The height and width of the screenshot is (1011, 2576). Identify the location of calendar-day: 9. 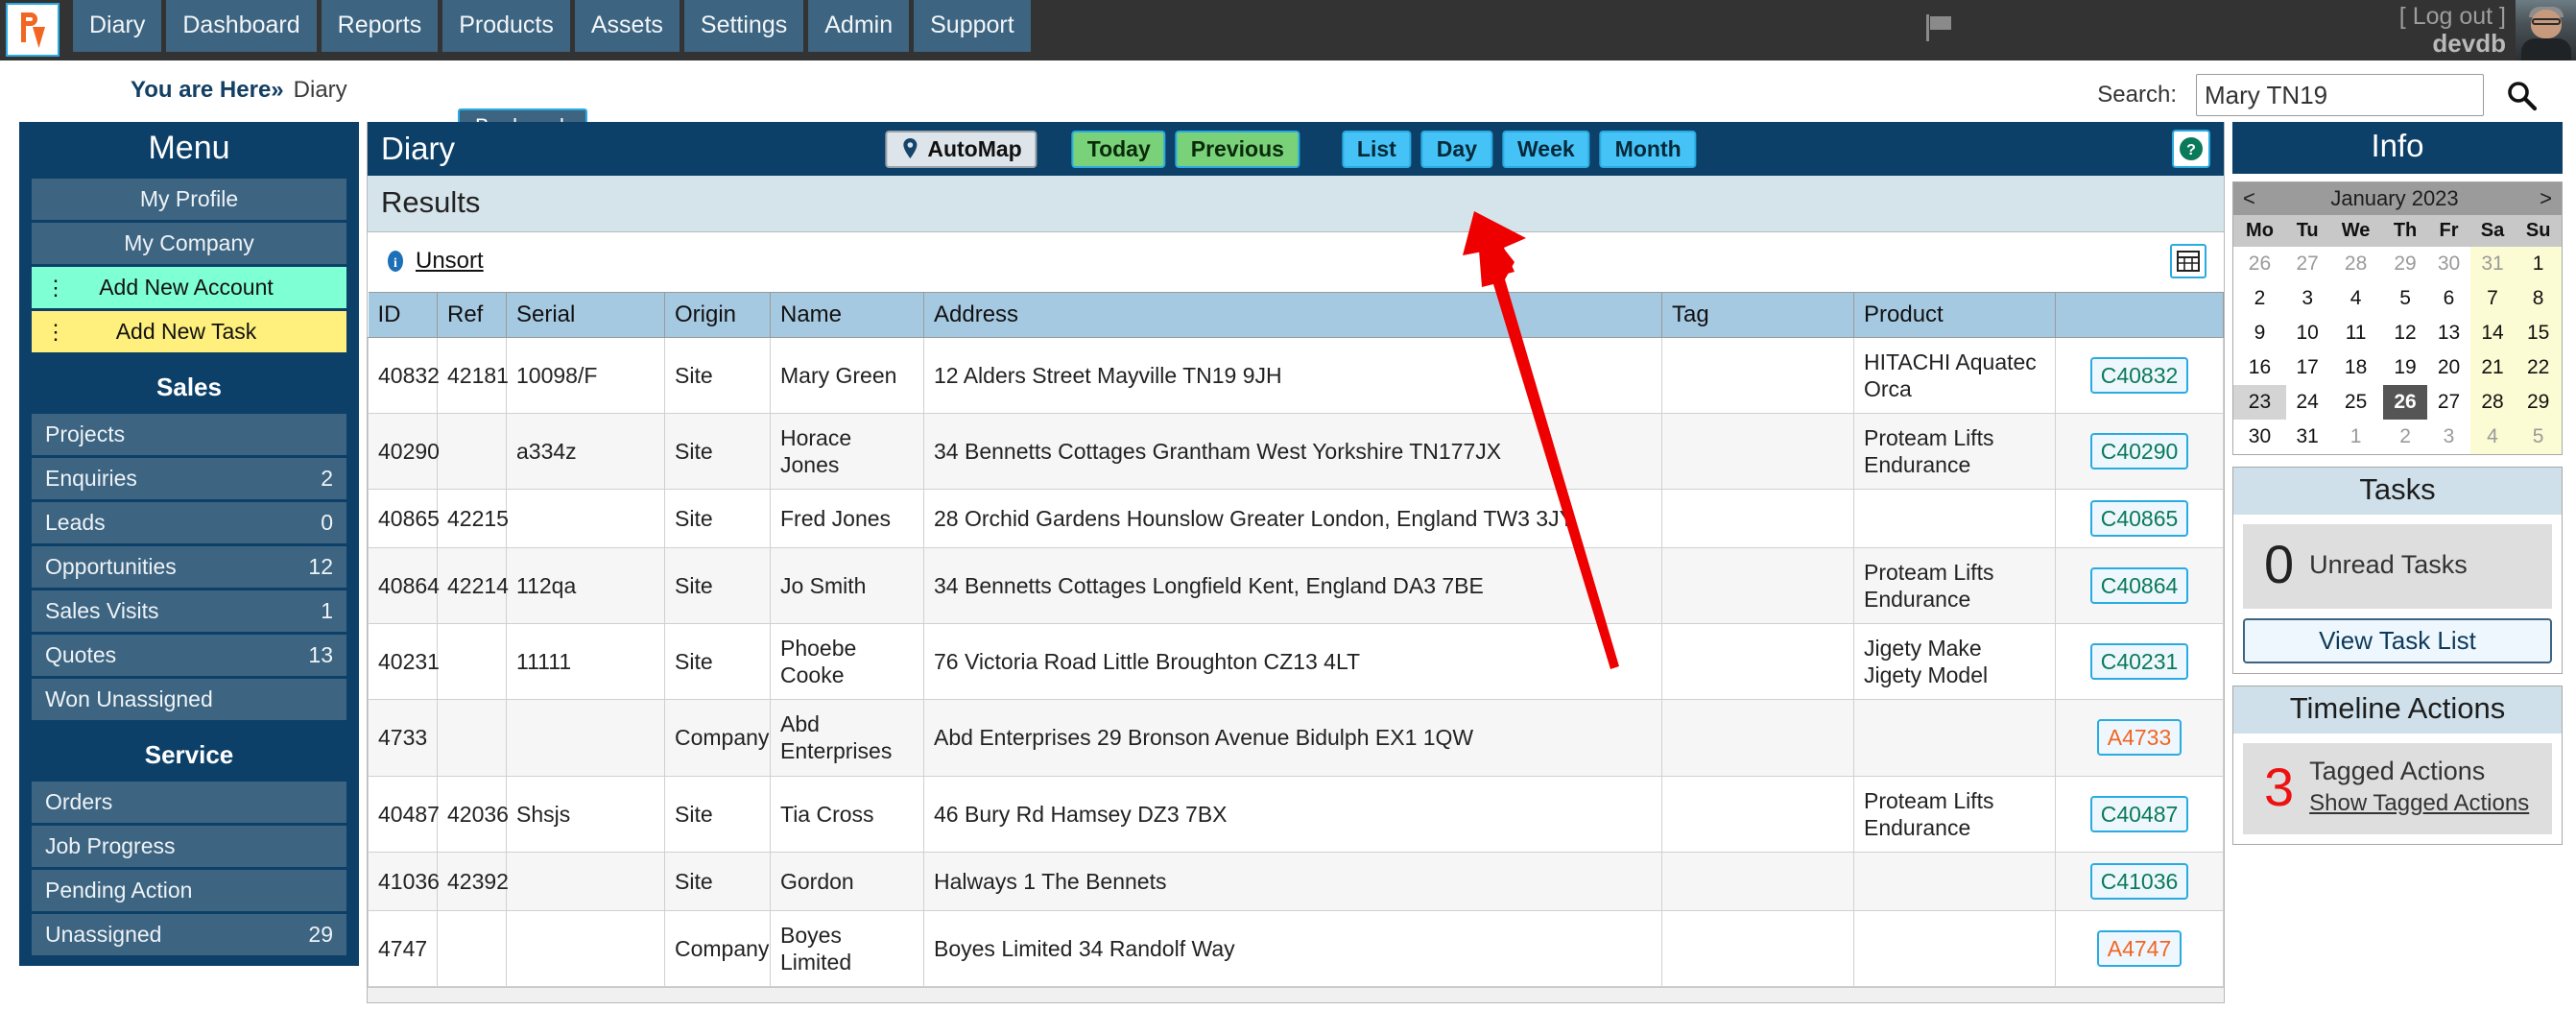
(2259, 333).